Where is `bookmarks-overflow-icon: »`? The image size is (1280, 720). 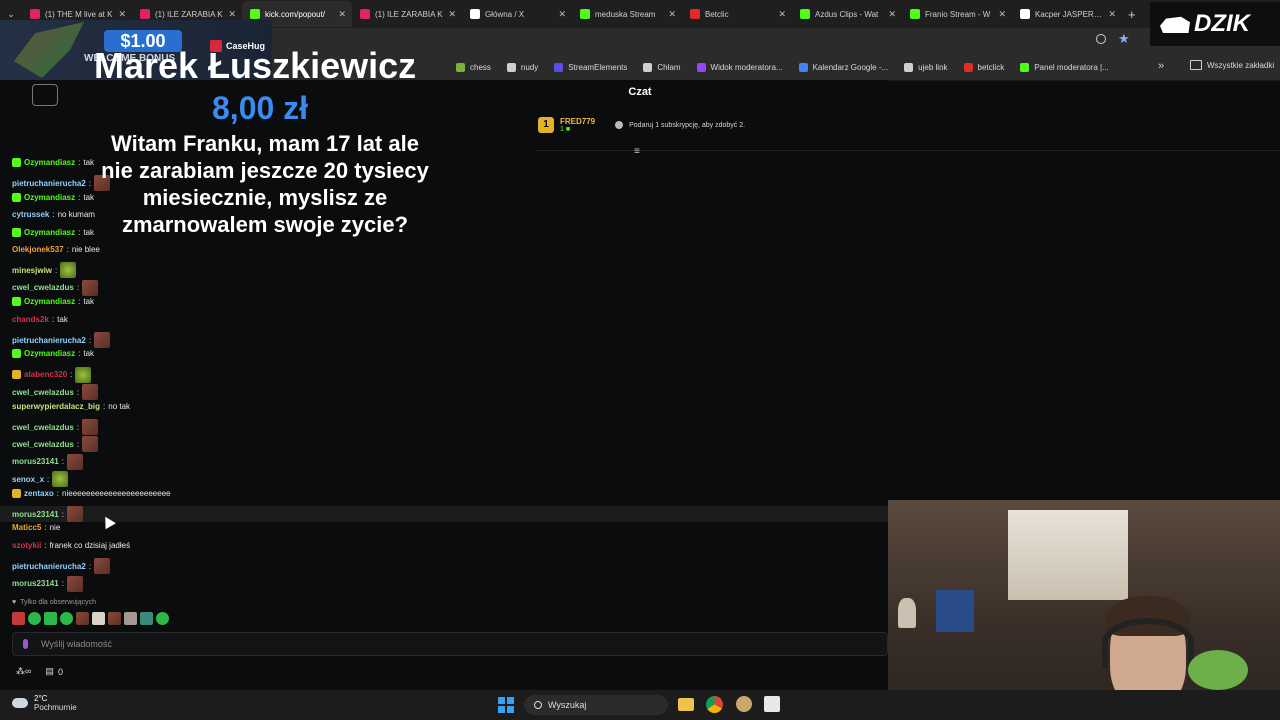 bookmarks-overflow-icon: » is located at coordinates (1161, 66).